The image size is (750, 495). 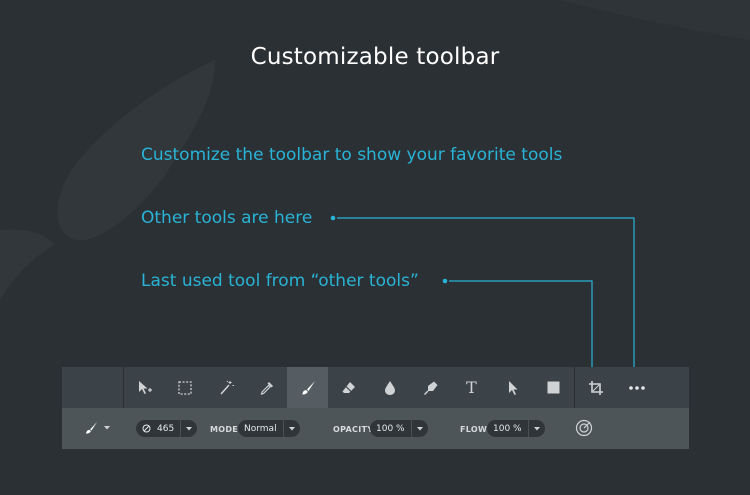 I want to click on square-icon, so click(x=553, y=387).